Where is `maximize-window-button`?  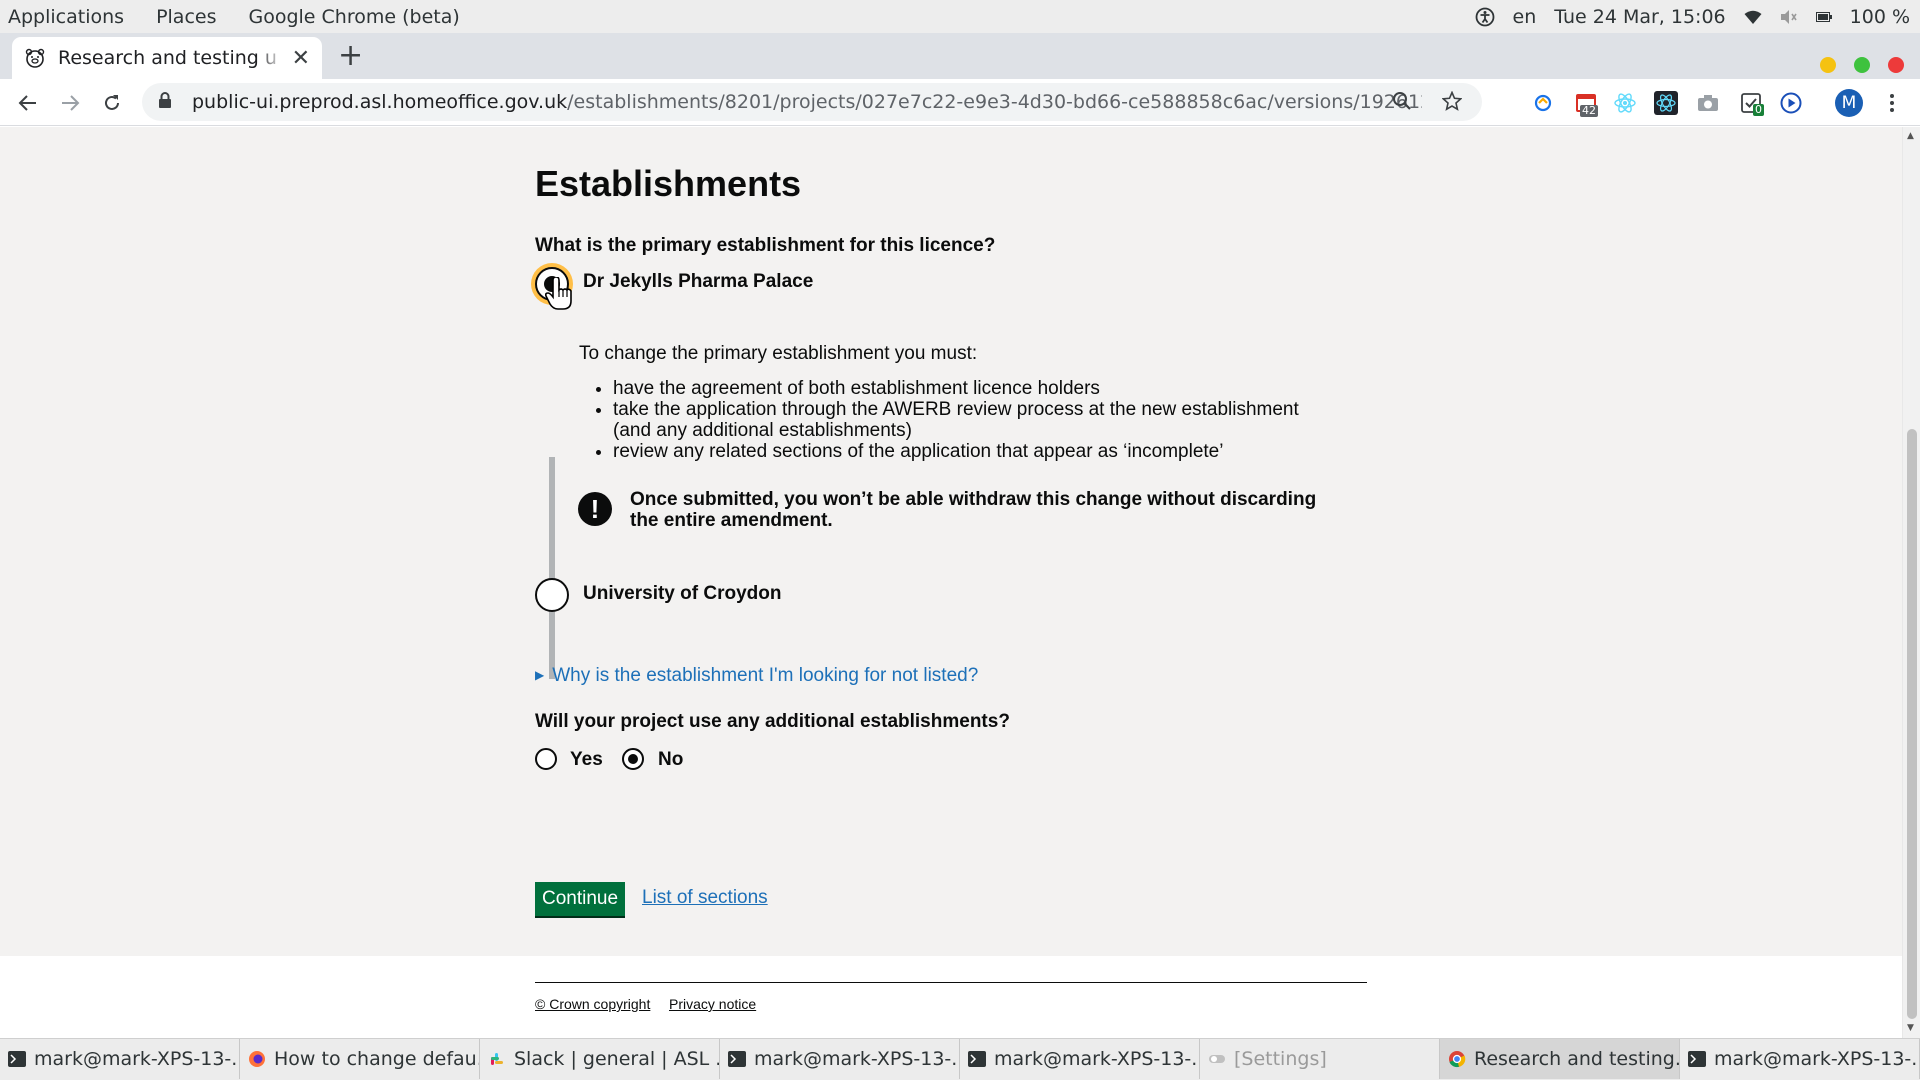
maximize-window-button is located at coordinates (1862, 65).